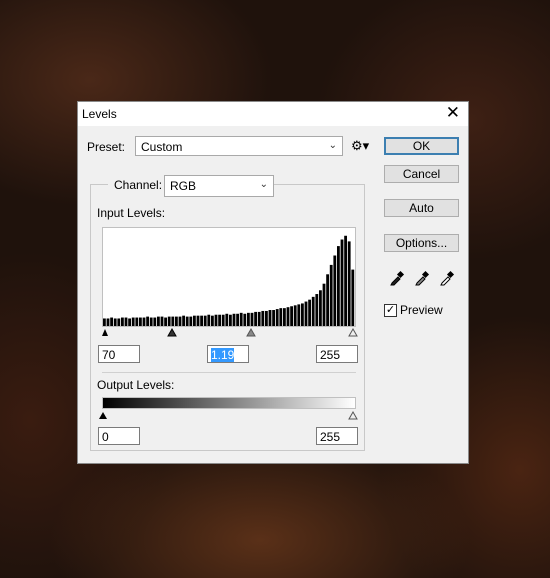  I want to click on black-eyedropper-icon, so click(397, 279).